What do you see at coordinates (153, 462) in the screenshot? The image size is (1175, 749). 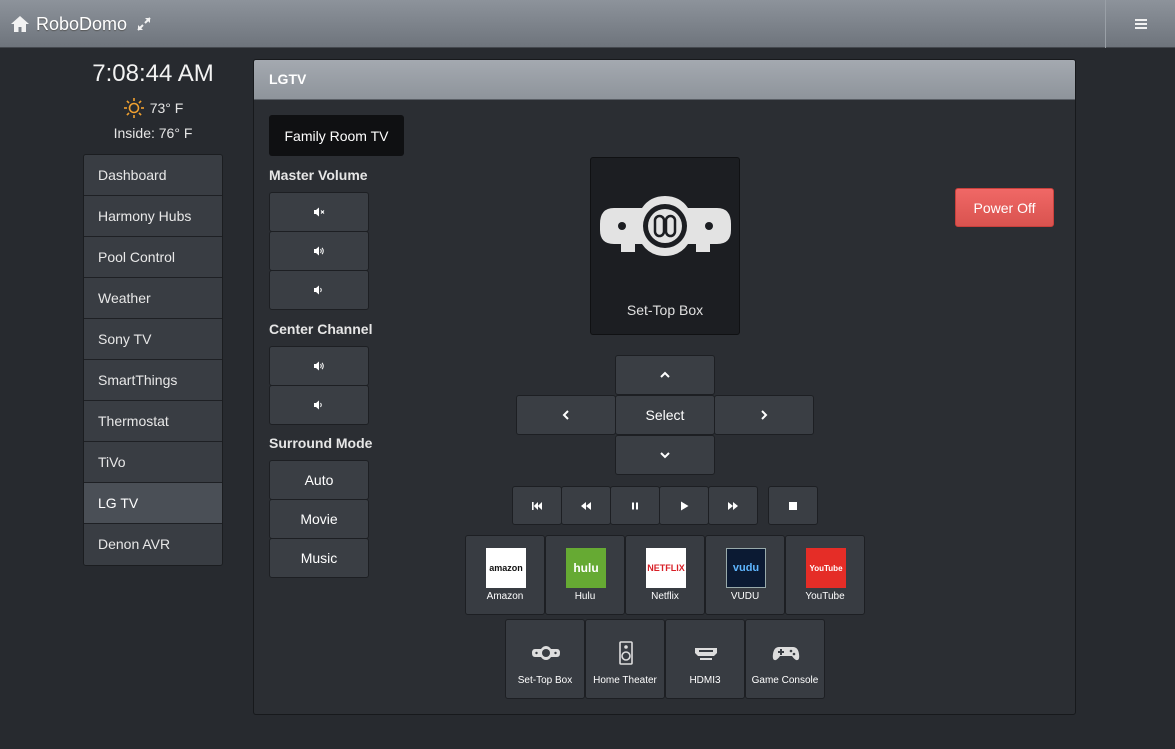 I see `sidebar-item-tivo: TiVo` at bounding box center [153, 462].